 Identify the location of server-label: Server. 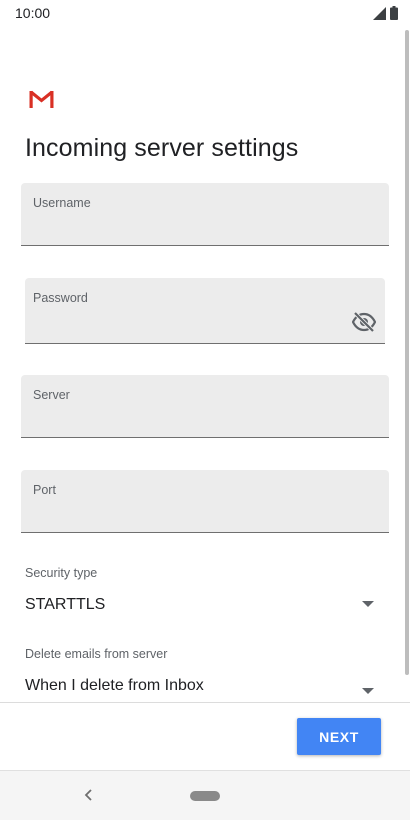
(51, 395).